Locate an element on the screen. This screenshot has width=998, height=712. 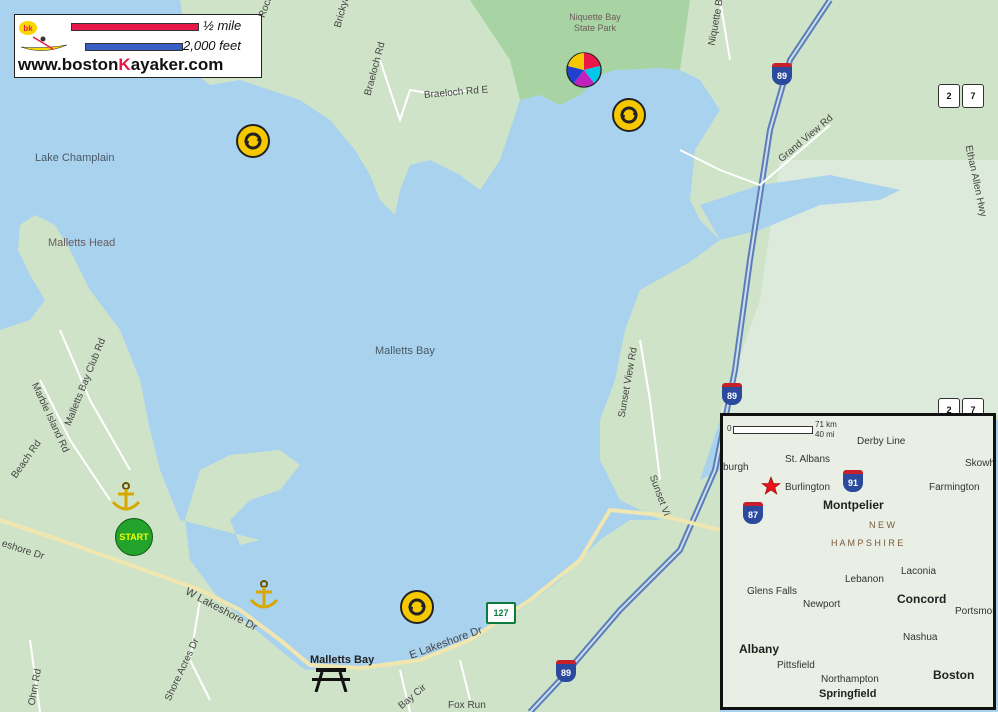
inset-hampshire: H A M P S H I R E is located at coordinates (867, 543).